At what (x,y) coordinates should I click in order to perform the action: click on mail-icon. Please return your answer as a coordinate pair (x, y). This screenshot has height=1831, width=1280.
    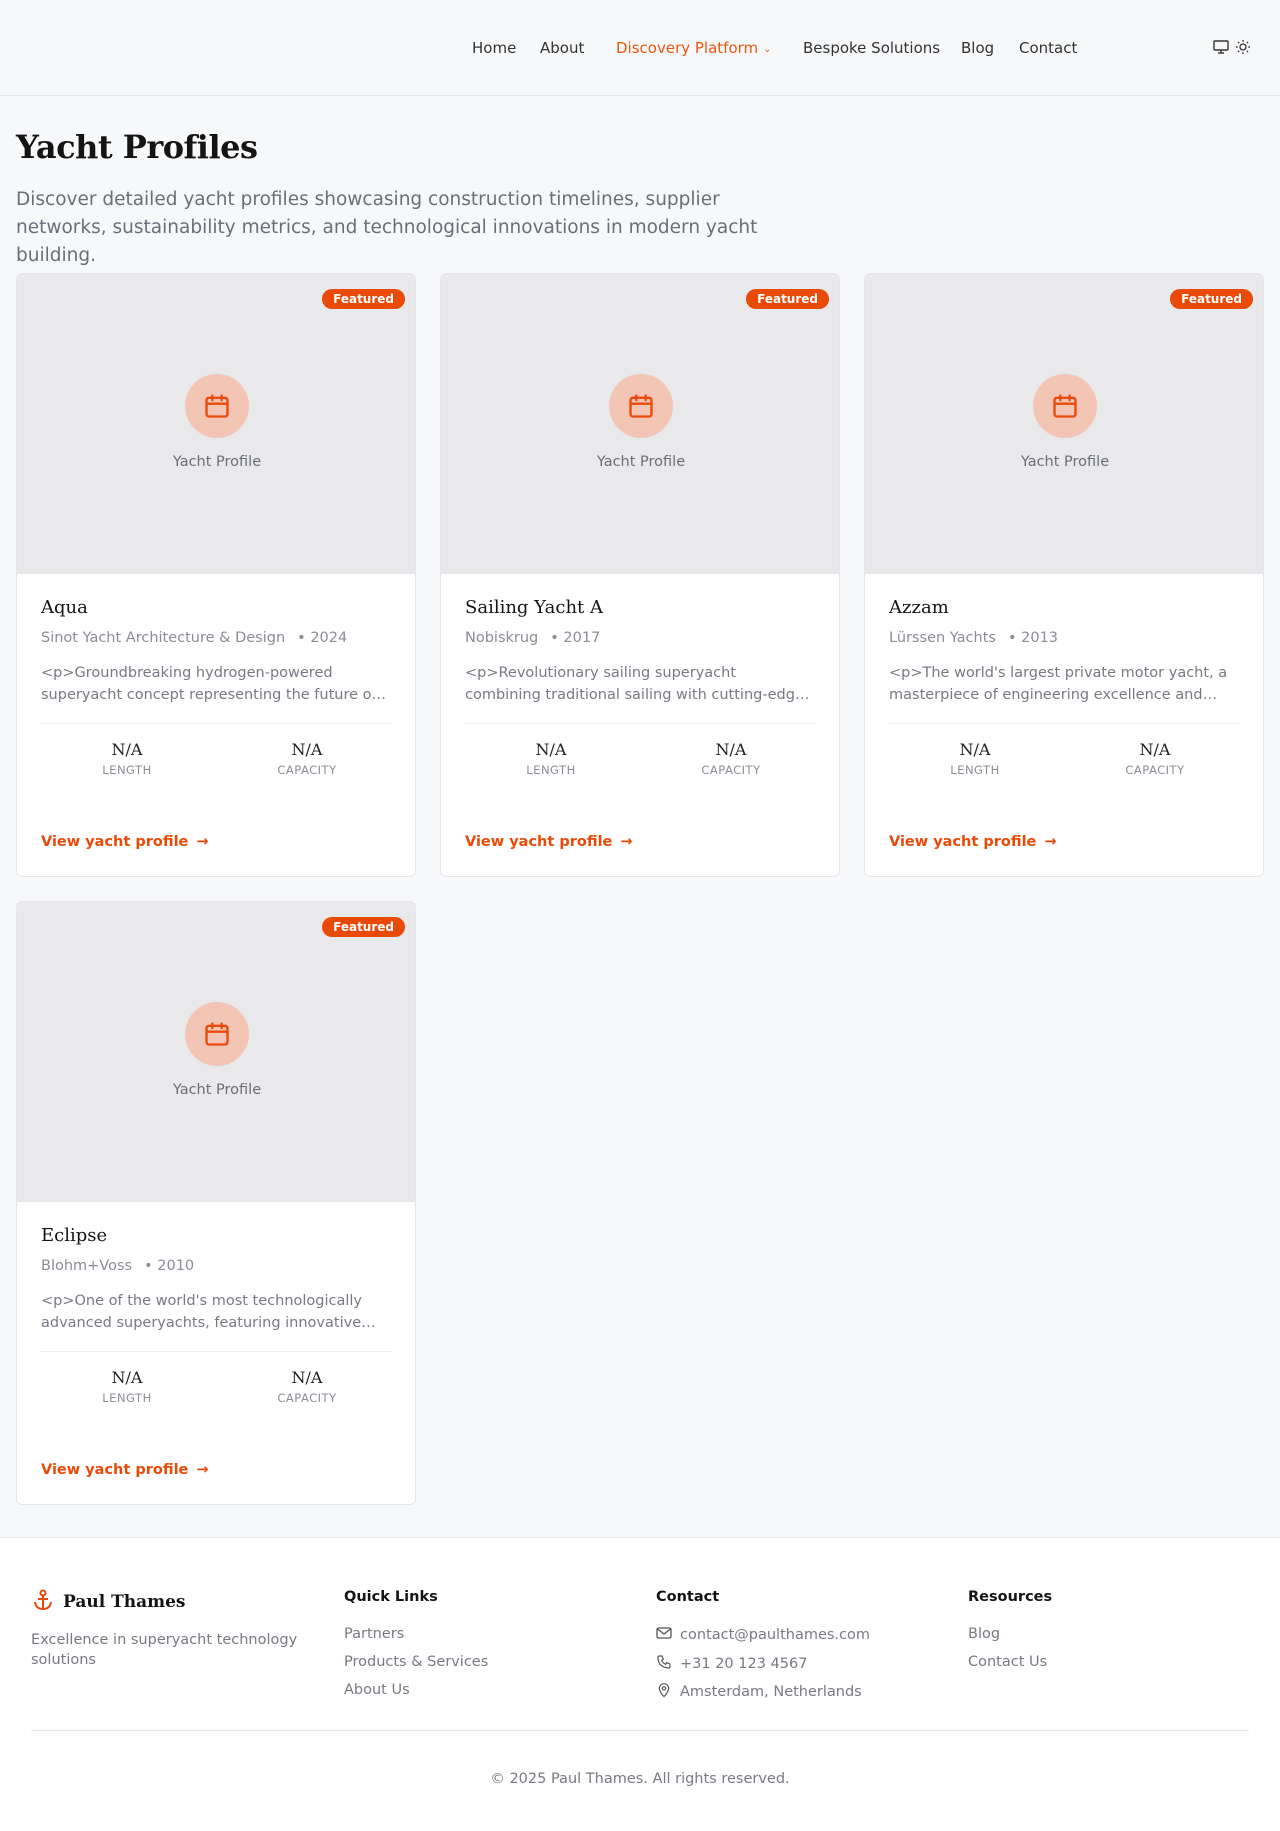
    Looking at the image, I should click on (664, 1635).